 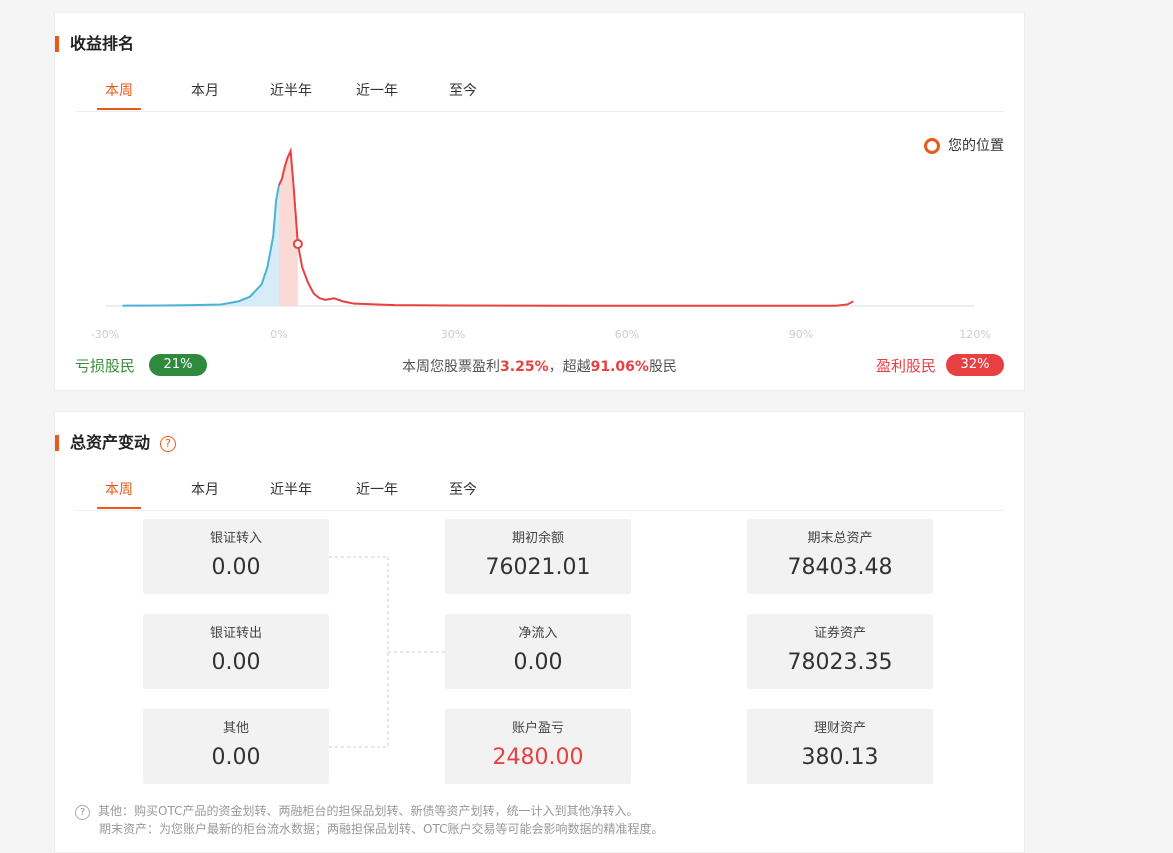 What do you see at coordinates (627, 334) in the screenshot?
I see `x-tick-label: 60%` at bounding box center [627, 334].